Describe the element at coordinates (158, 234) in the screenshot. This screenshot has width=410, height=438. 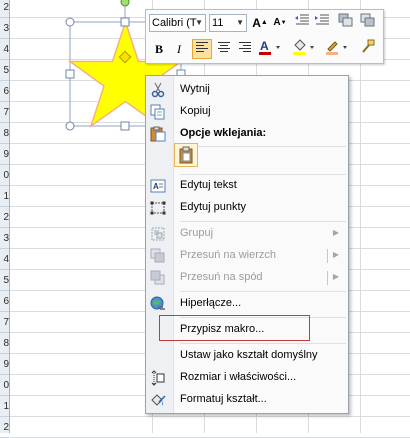
I see `group-icon` at that location.